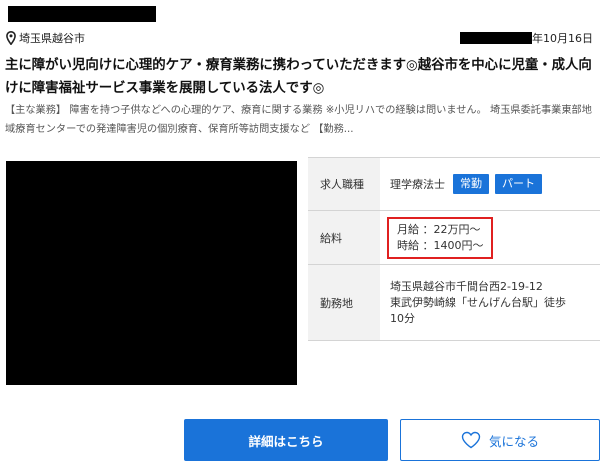 This screenshot has height=461, width=600. What do you see at coordinates (478, 302) in the screenshot?
I see `work-station: 東武伊勢崎線「せんげん台駅」徒歩` at bounding box center [478, 302].